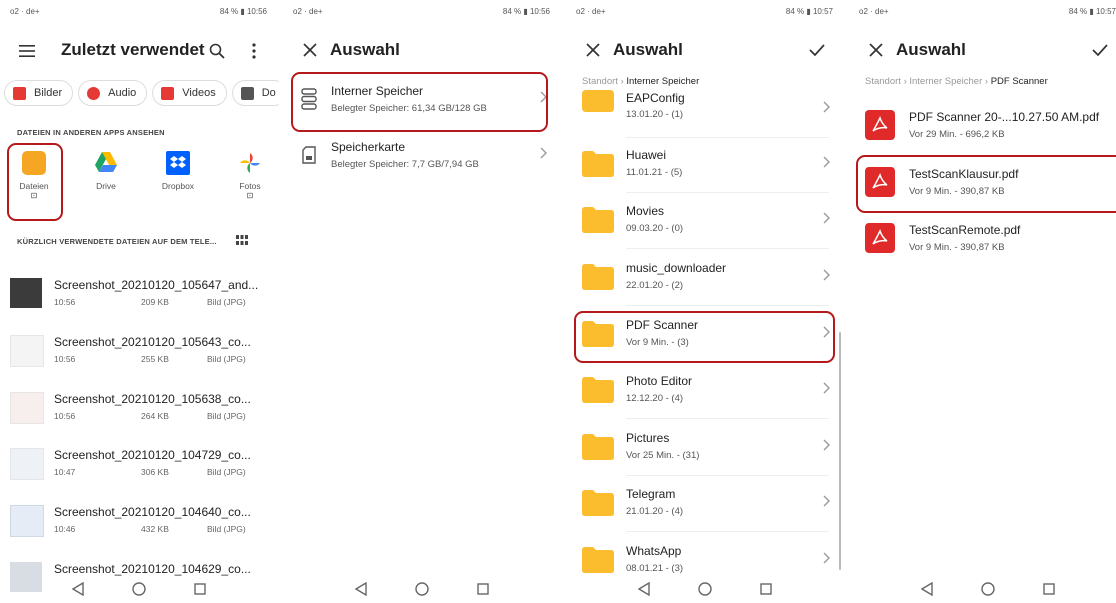 The height and width of the screenshot is (603, 1116). I want to click on folder-item: EAPConfig 13.01.20 - (1), so click(705, 110).